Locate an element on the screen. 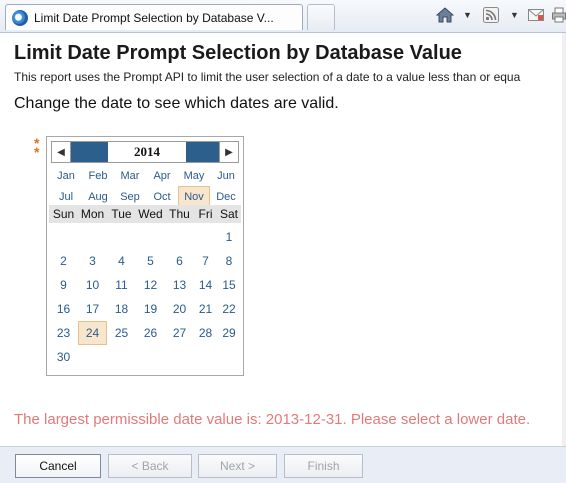  rss-dropdown-icon: ▼ is located at coordinates (514, 15).